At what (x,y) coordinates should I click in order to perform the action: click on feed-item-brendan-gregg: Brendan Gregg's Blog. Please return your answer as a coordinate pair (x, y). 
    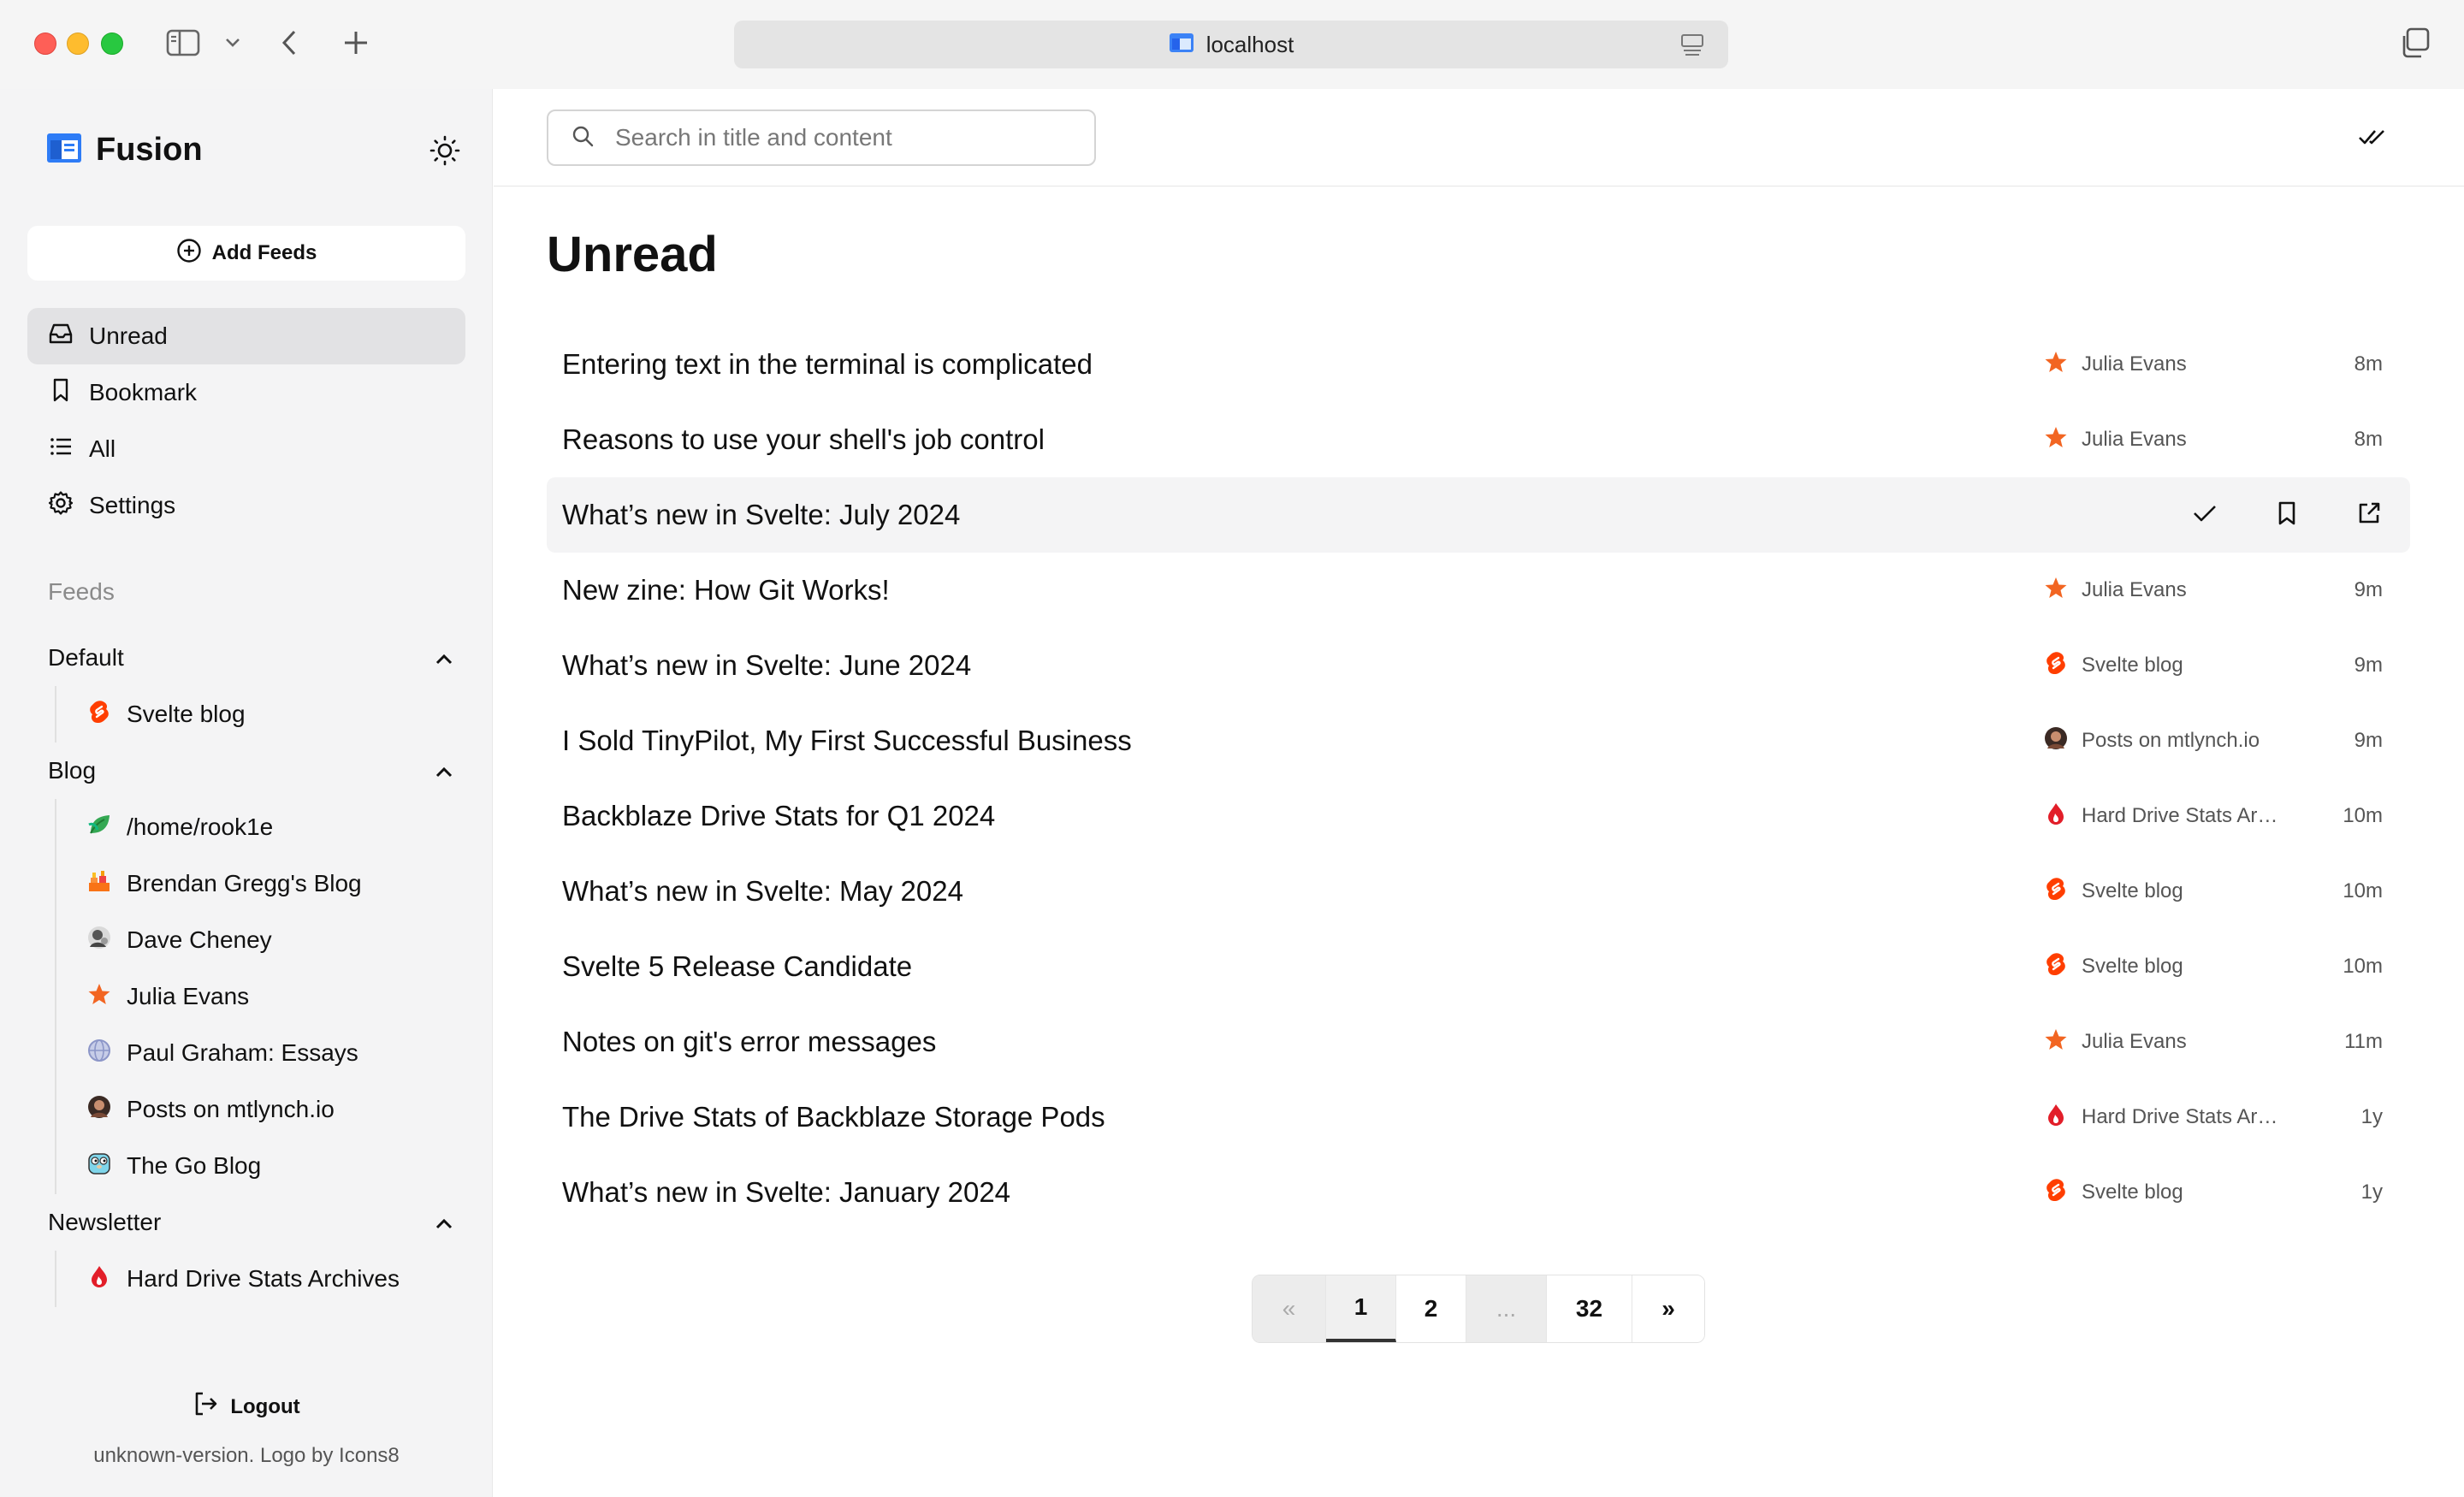
    Looking at the image, I should click on (257, 884).